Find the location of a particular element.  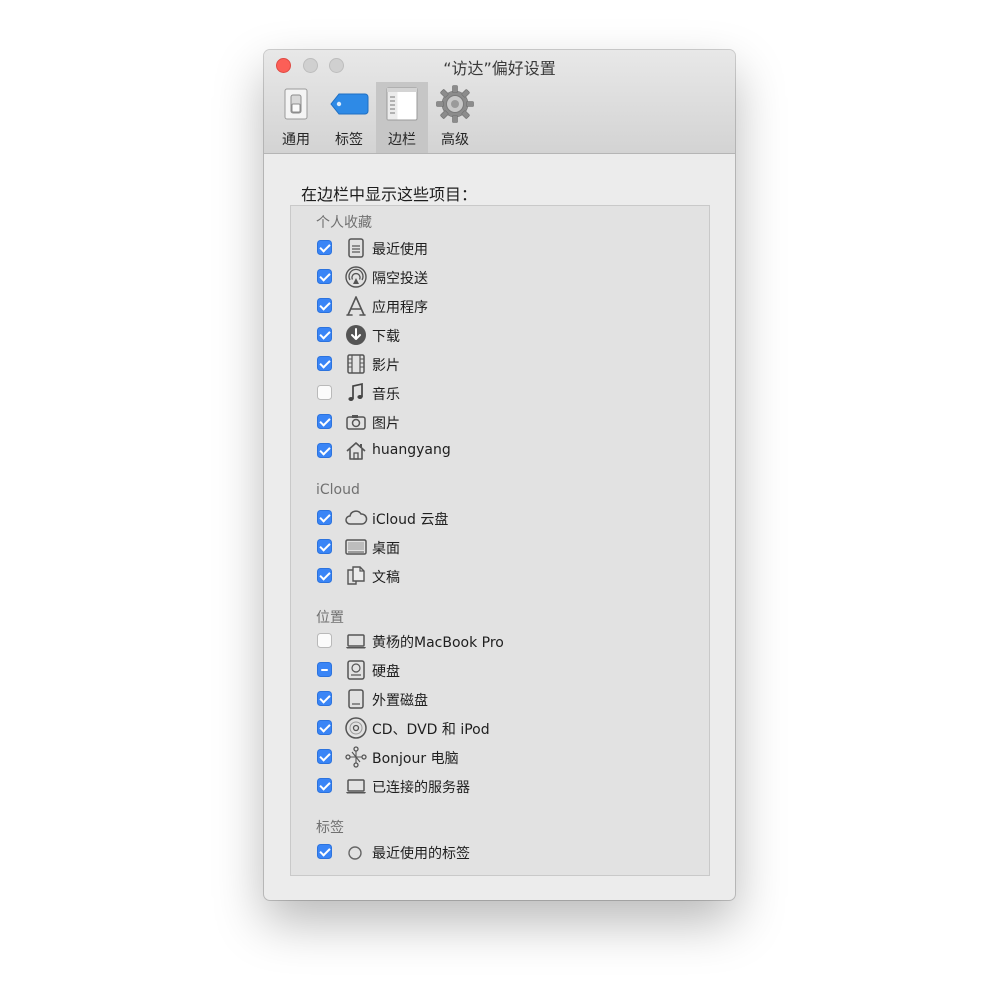

recents-icon is located at coordinates (356, 248).